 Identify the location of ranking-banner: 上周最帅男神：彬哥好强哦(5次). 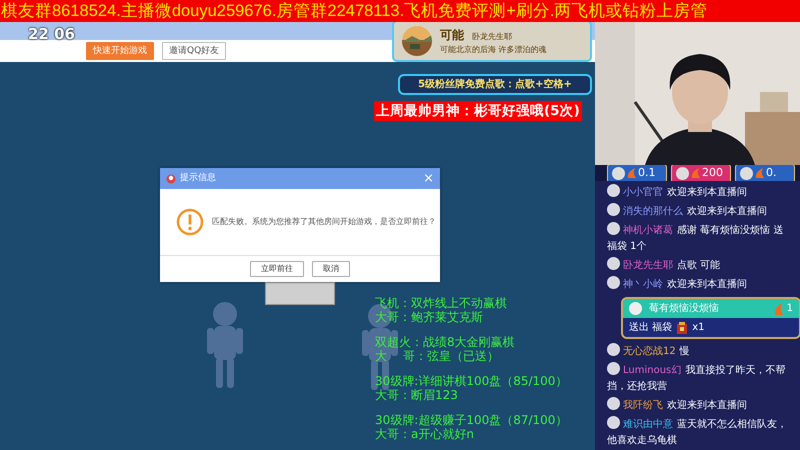
(478, 111).